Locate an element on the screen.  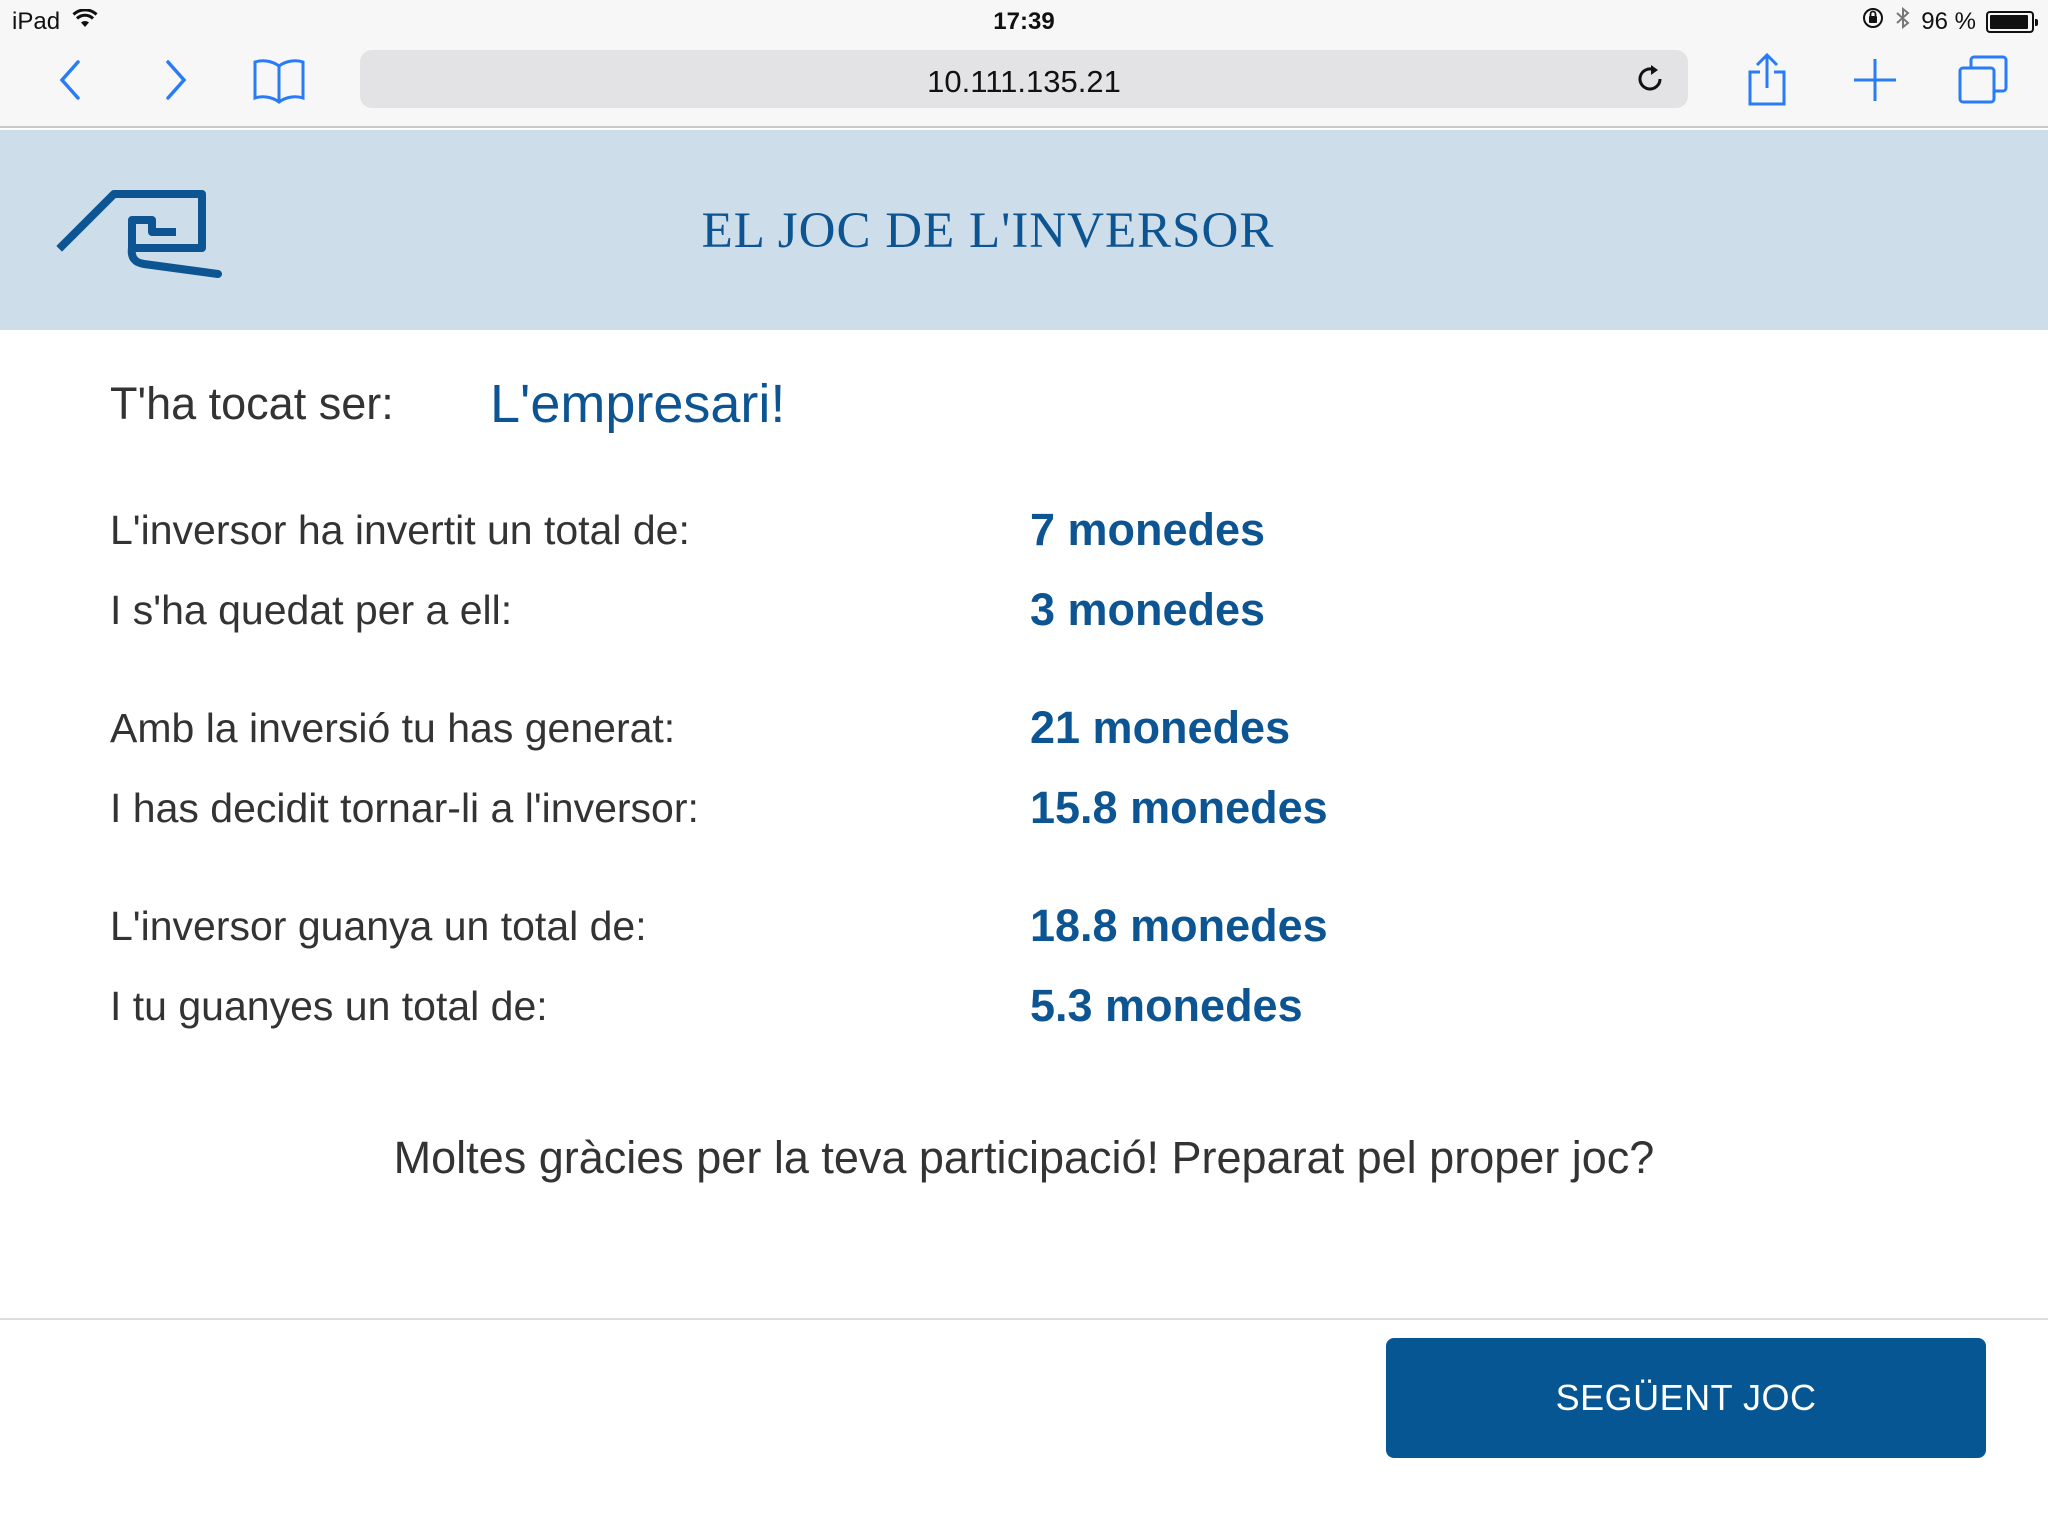
next-game-label: SEGÜENT JOC is located at coordinates (1686, 1397).